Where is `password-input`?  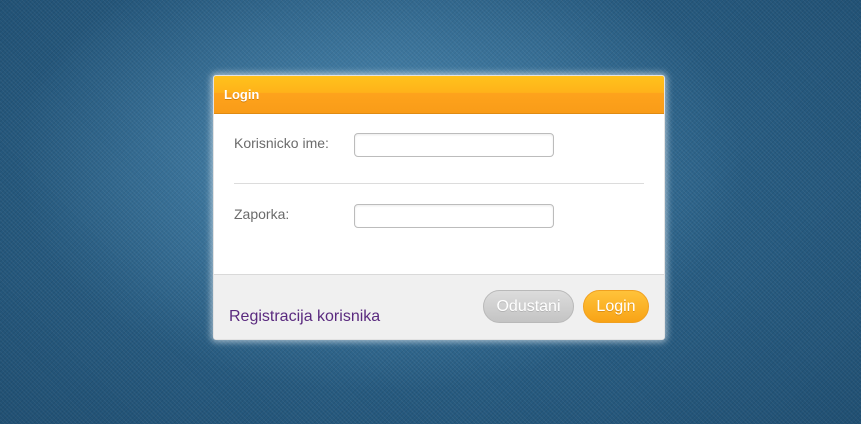 password-input is located at coordinates (454, 216).